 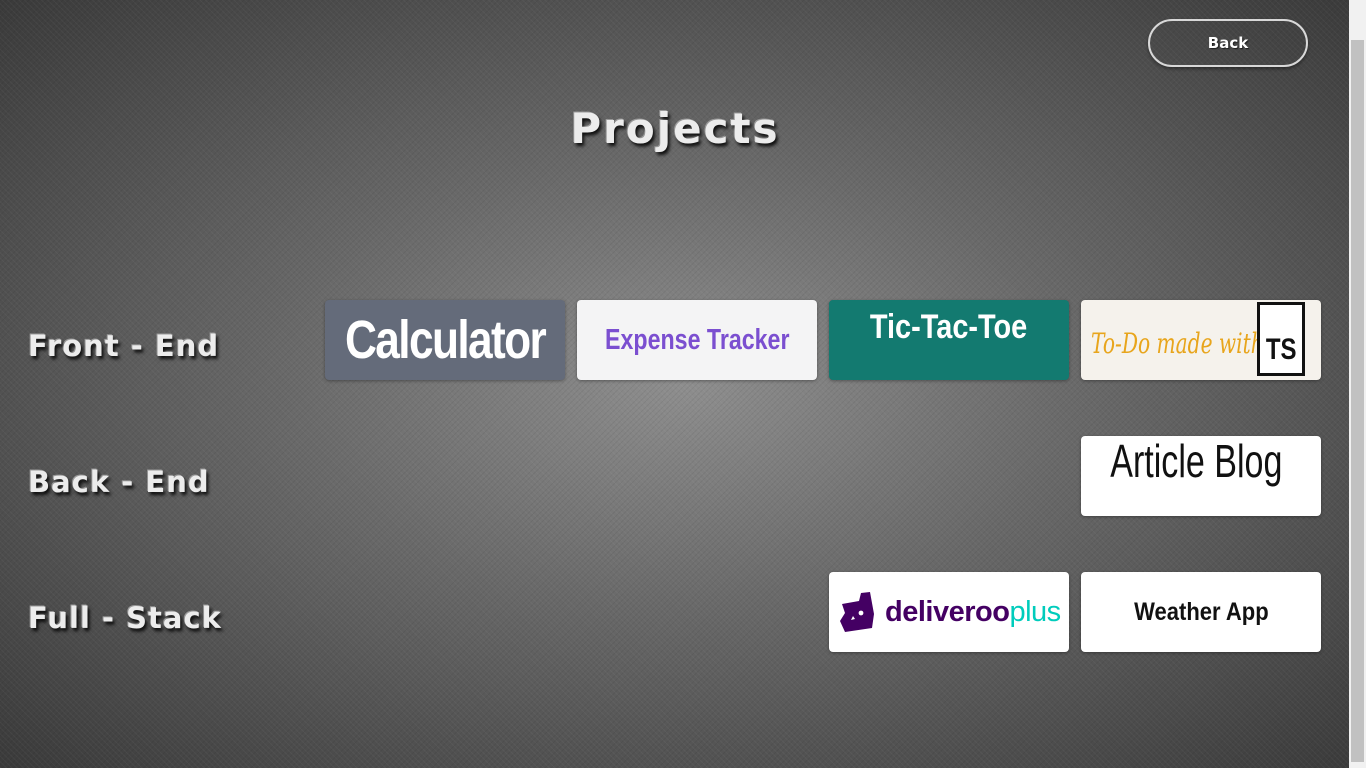 I want to click on project-card-todo: To-Do made with TS, so click(x=1201, y=340).